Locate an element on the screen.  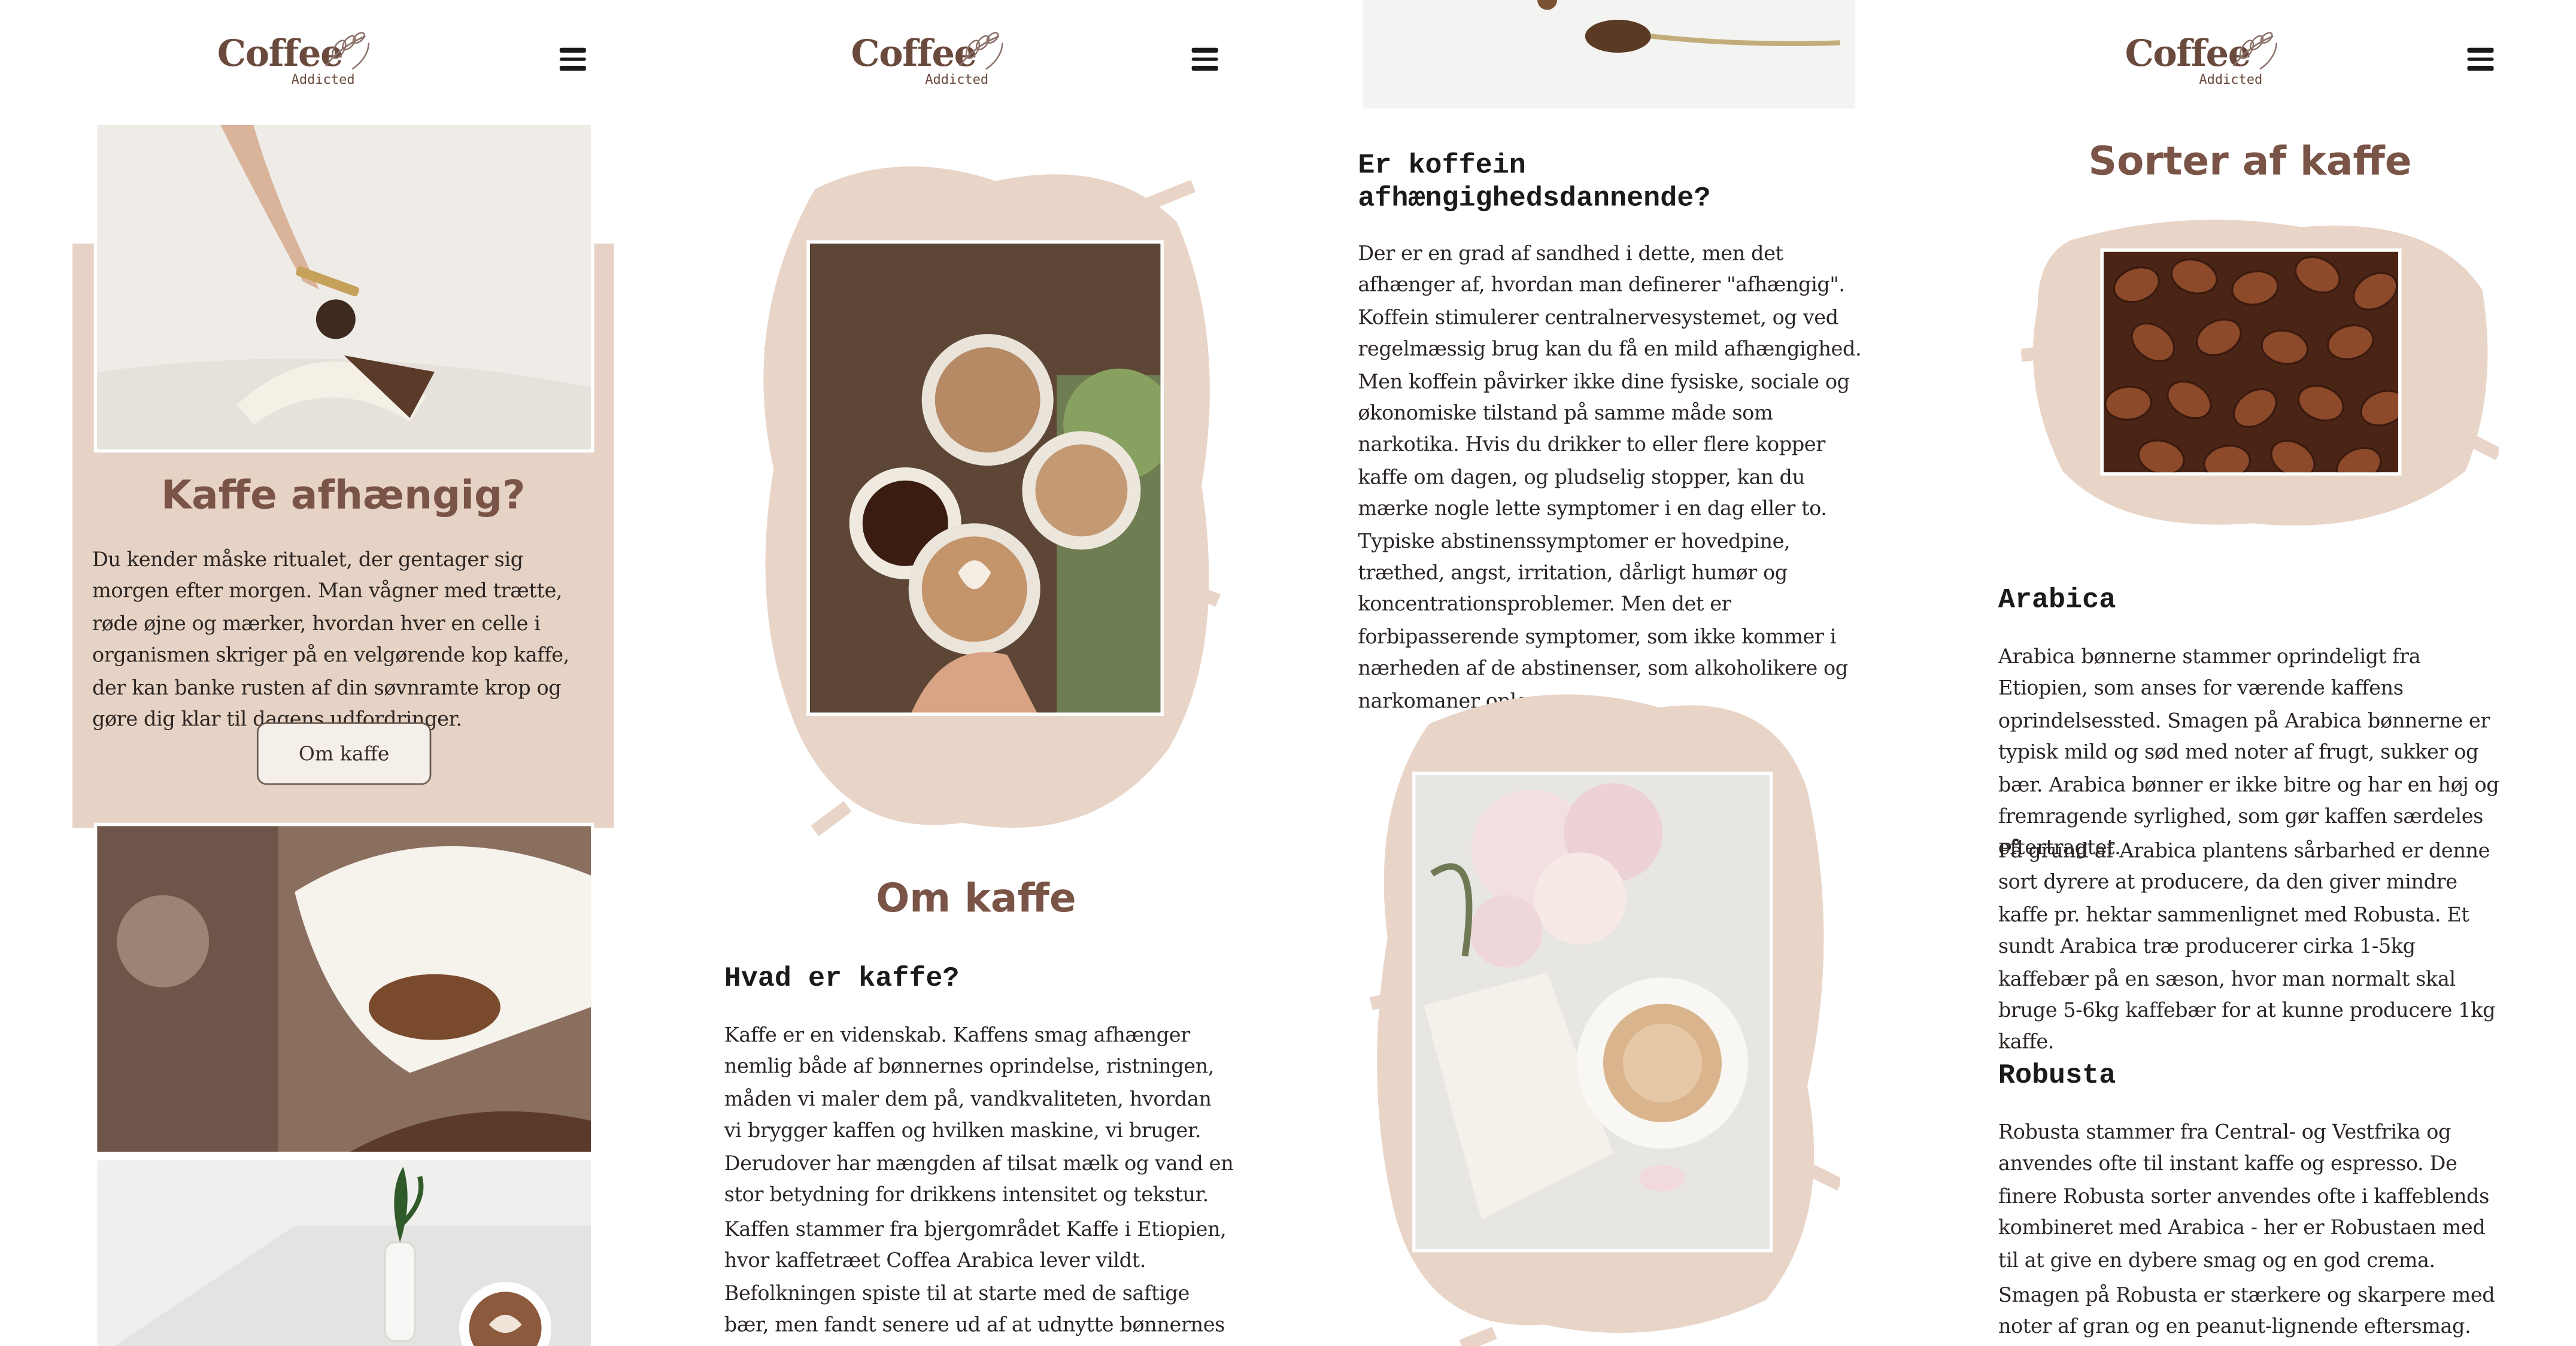
brand-logo-2: Coffee Addicted is located at coordinates (933, 62).